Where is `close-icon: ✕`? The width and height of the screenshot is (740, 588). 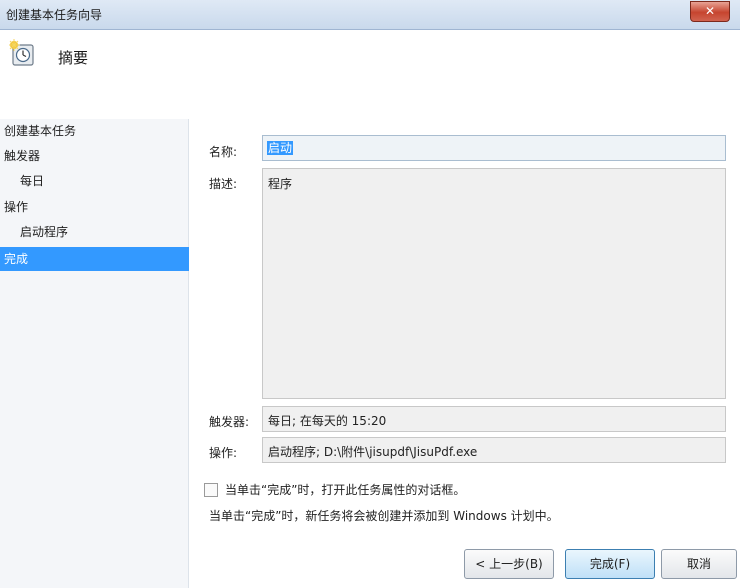
close-icon: ✕ is located at coordinates (710, 11).